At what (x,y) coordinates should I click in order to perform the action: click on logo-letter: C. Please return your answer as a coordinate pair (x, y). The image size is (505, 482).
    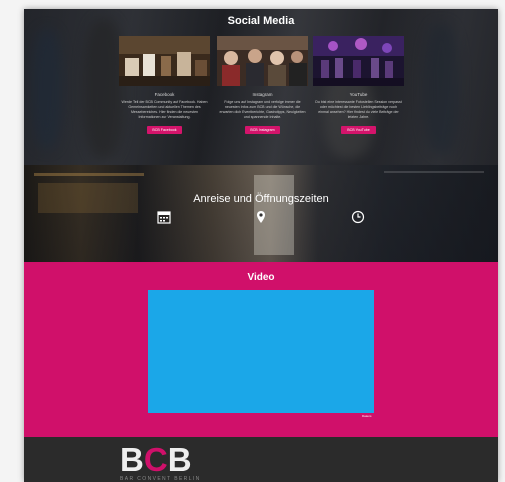
    Looking at the image, I should click on (155, 459).